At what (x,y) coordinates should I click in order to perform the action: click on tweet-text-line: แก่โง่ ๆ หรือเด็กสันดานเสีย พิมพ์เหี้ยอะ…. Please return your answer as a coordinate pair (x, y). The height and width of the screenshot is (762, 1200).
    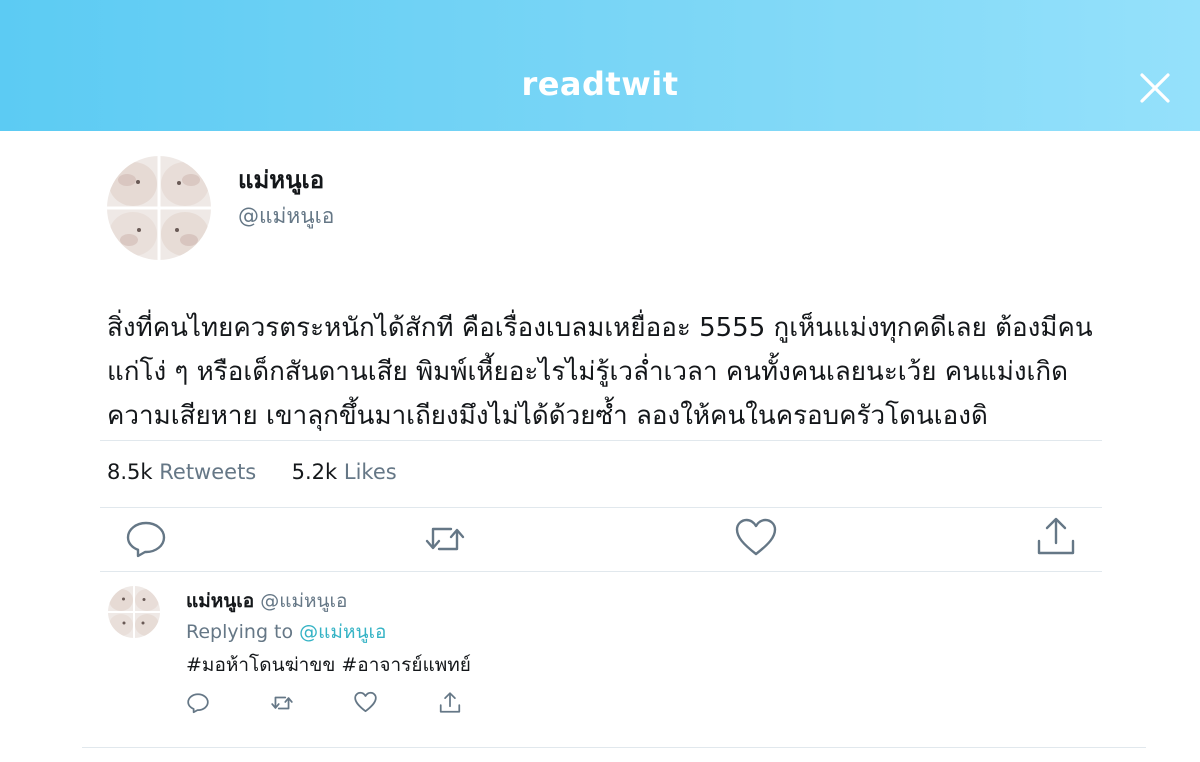
    Looking at the image, I should click on (588, 372).